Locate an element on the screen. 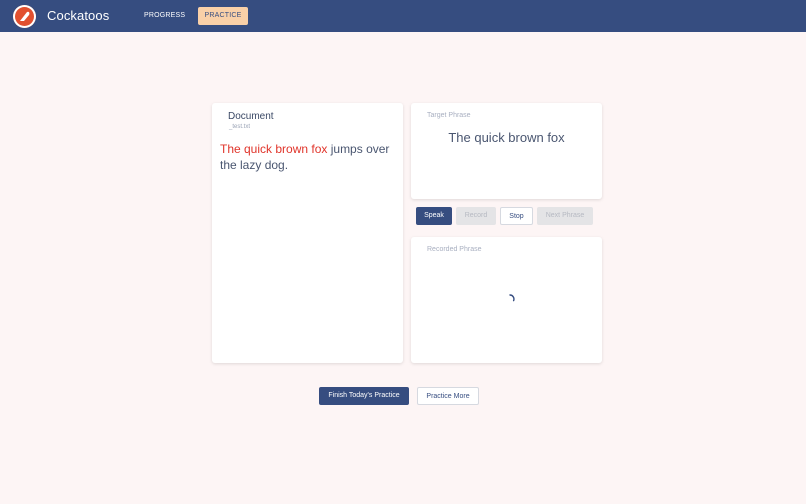  stop-button: Stop is located at coordinates (516, 216).